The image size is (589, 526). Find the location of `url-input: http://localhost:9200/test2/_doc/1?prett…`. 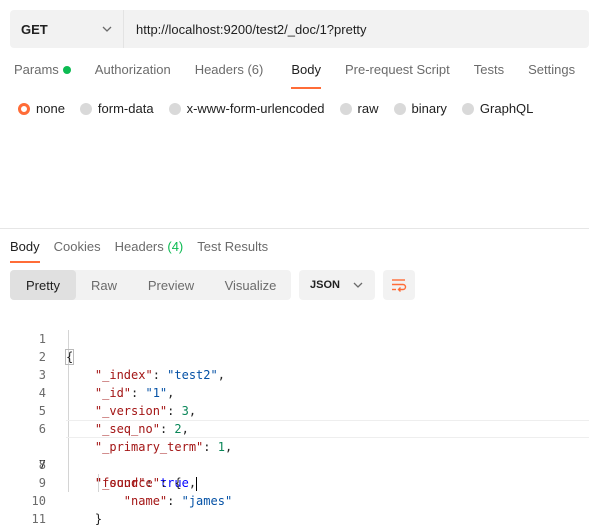

url-input: http://localhost:9200/test2/_doc/1?prett… is located at coordinates (245, 29).